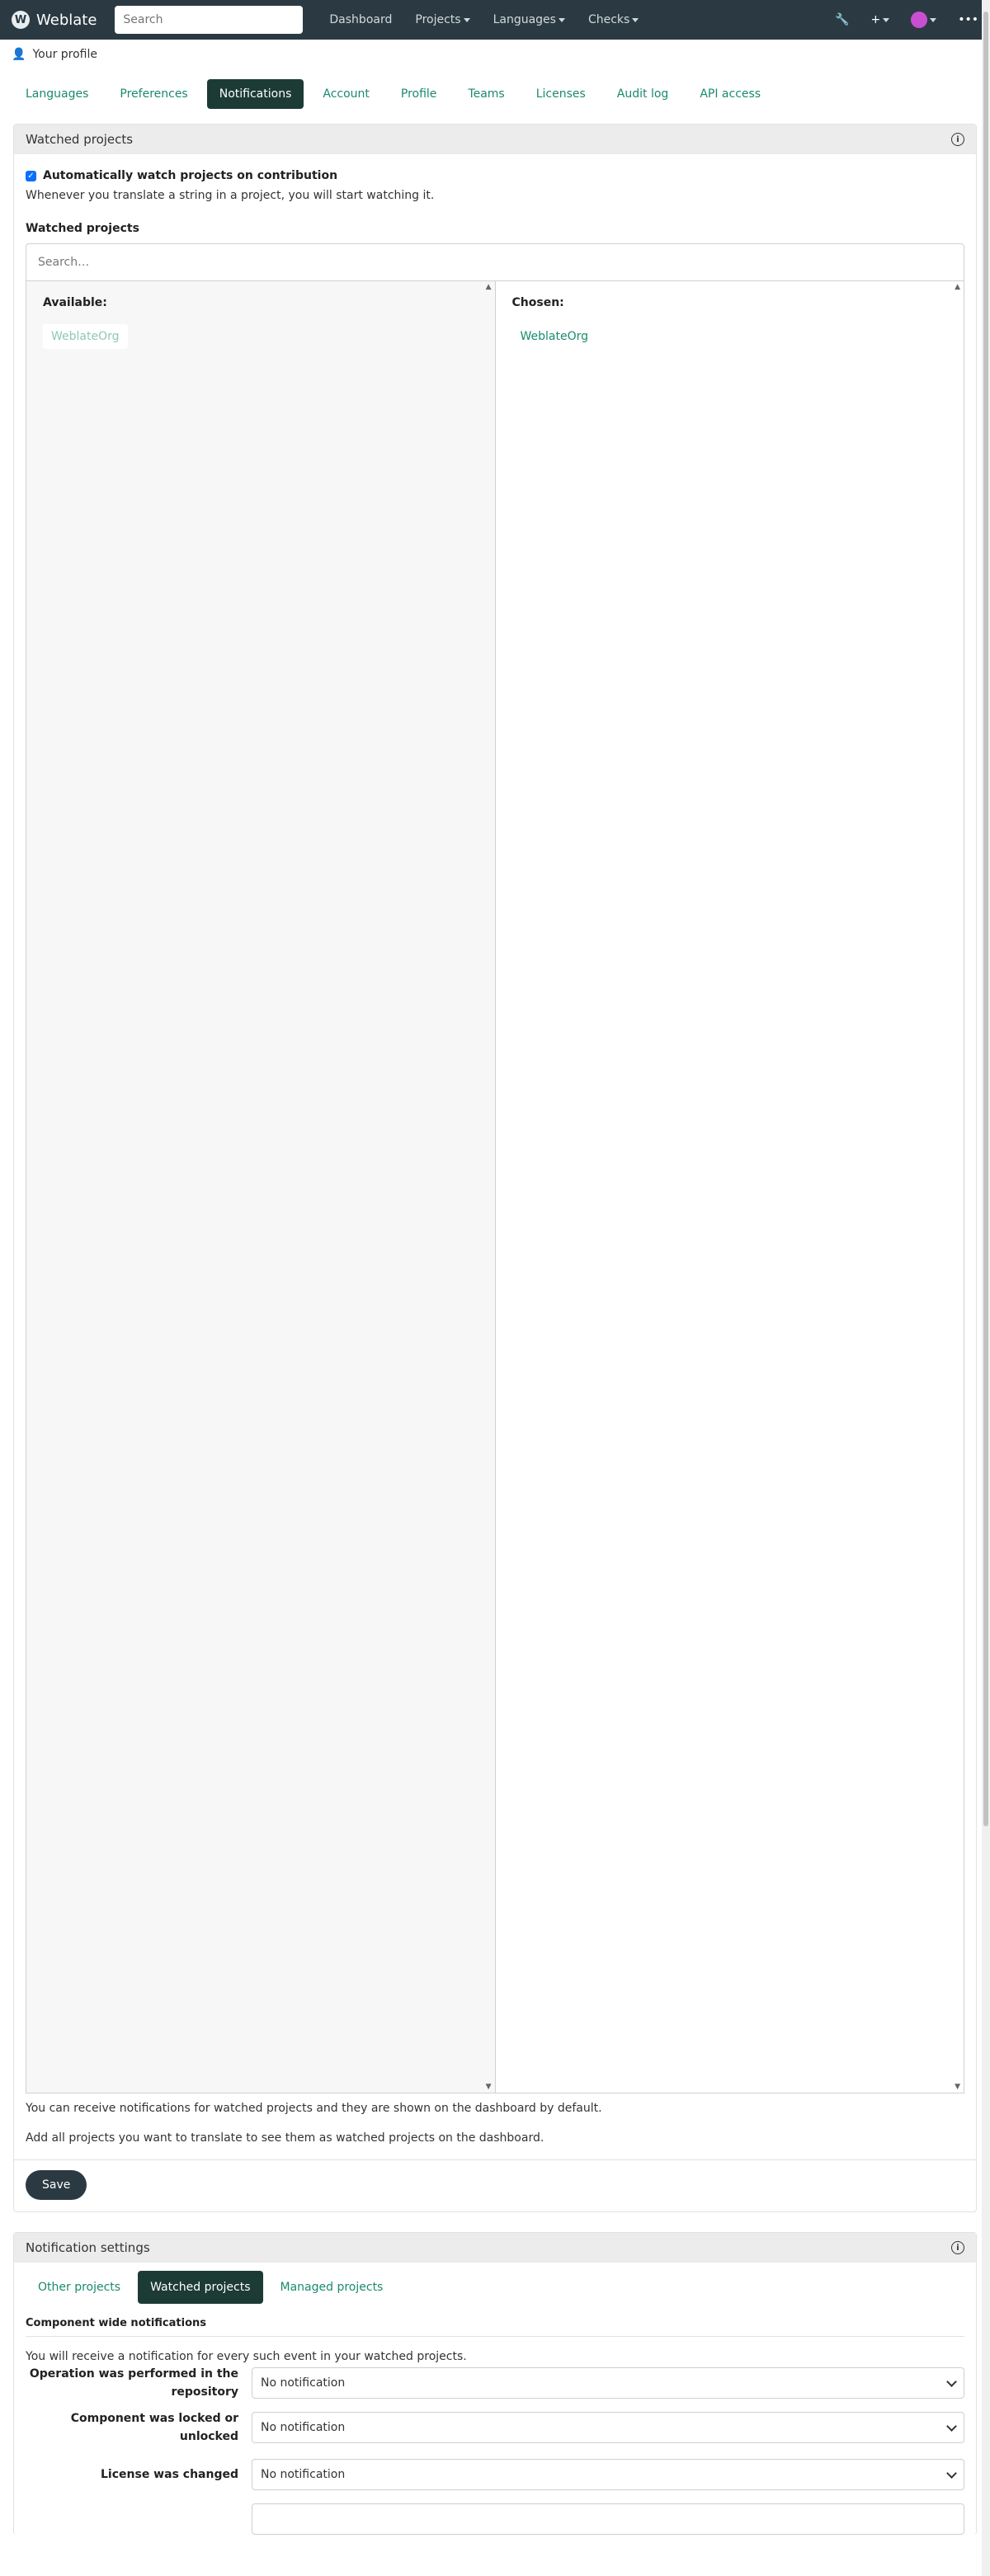 The image size is (990, 2576). What do you see at coordinates (56, 2185) in the screenshot?
I see `save-button: Save` at bounding box center [56, 2185].